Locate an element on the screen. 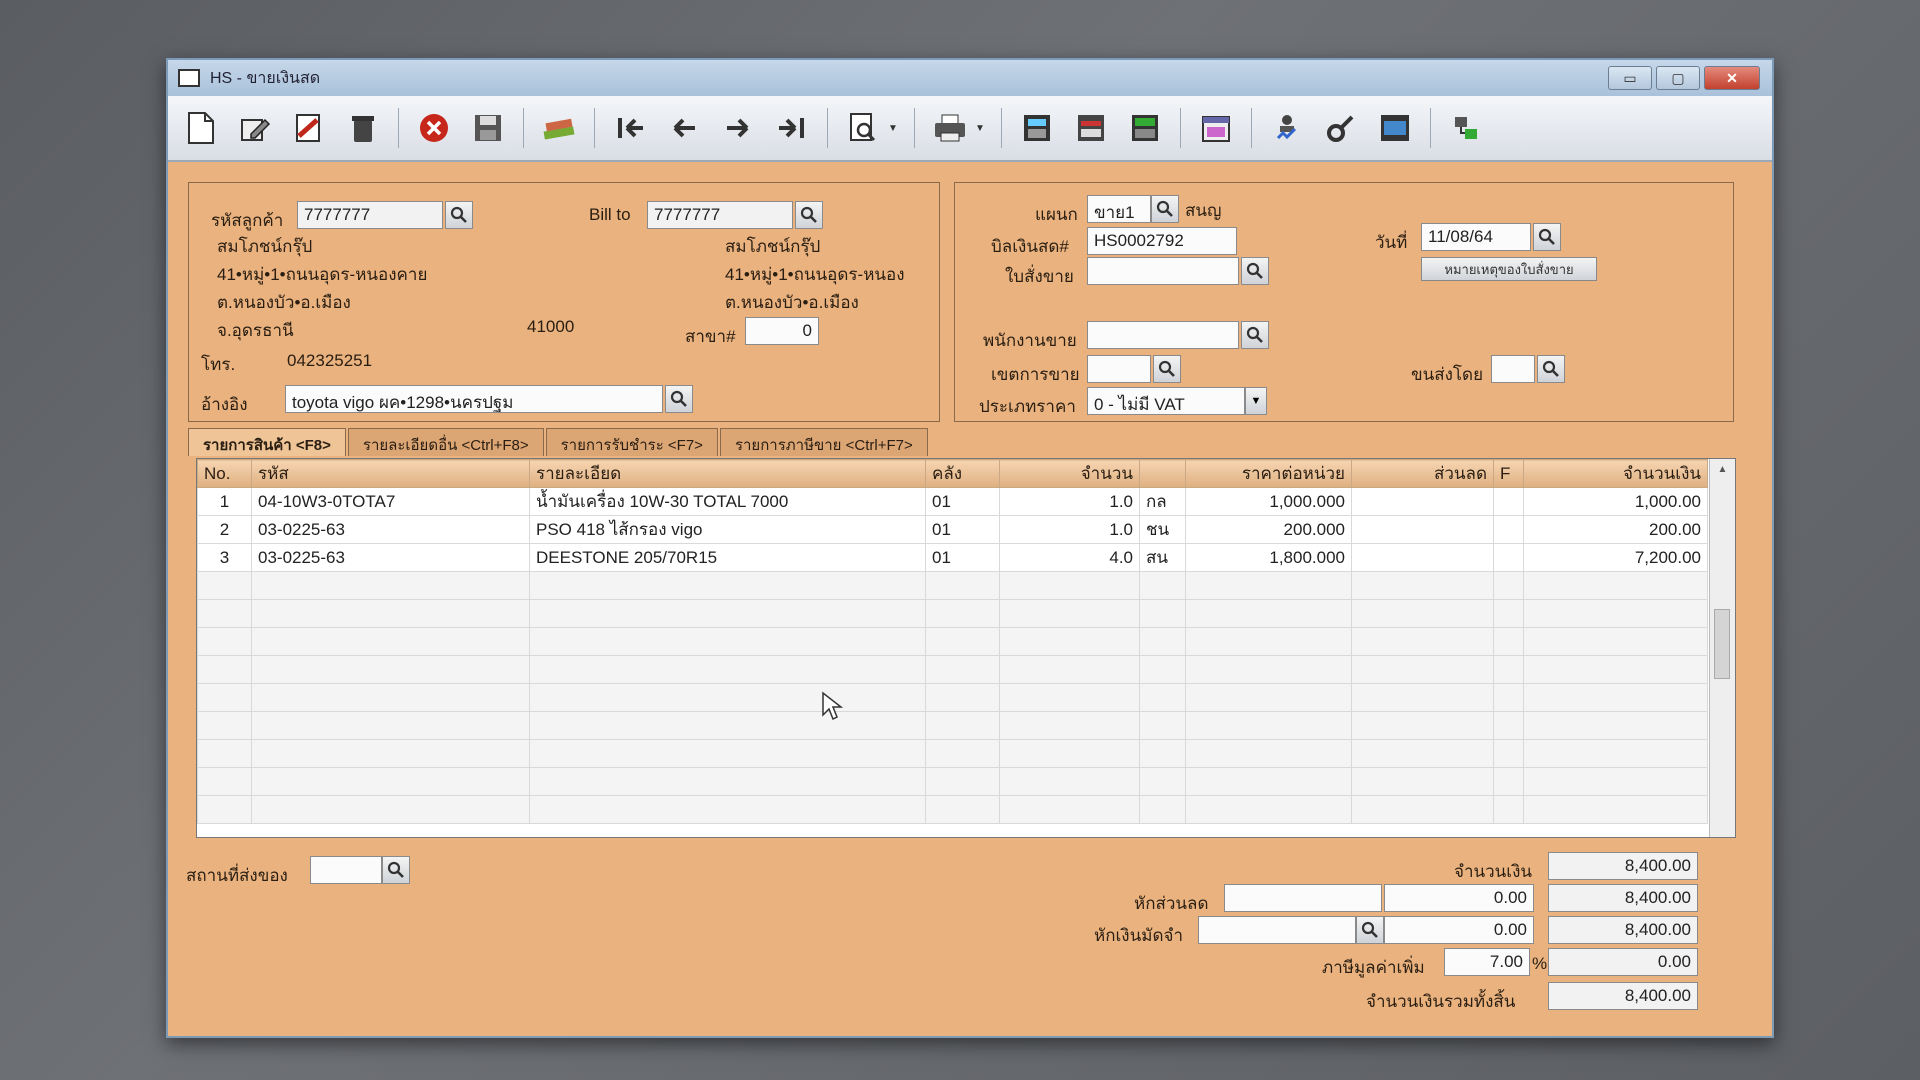 This screenshot has width=1920, height=1080. sales-area-field is located at coordinates (1119, 369).